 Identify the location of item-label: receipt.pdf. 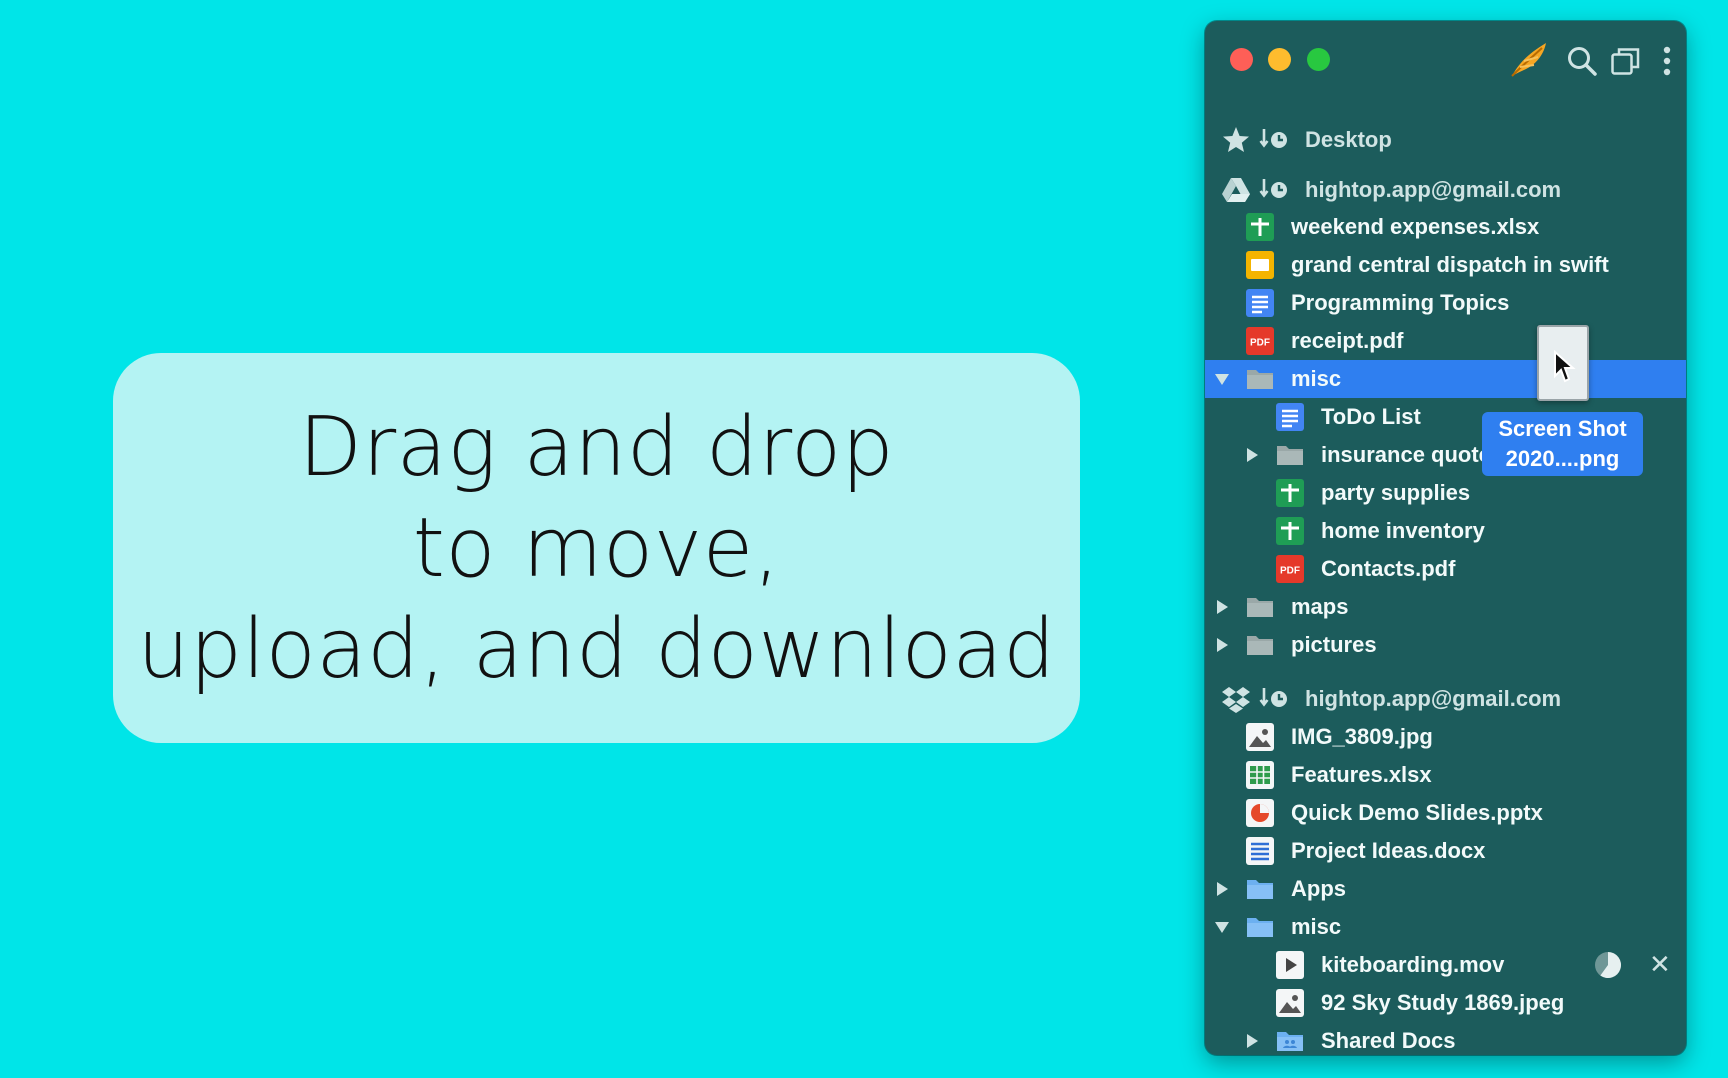
(1347, 340).